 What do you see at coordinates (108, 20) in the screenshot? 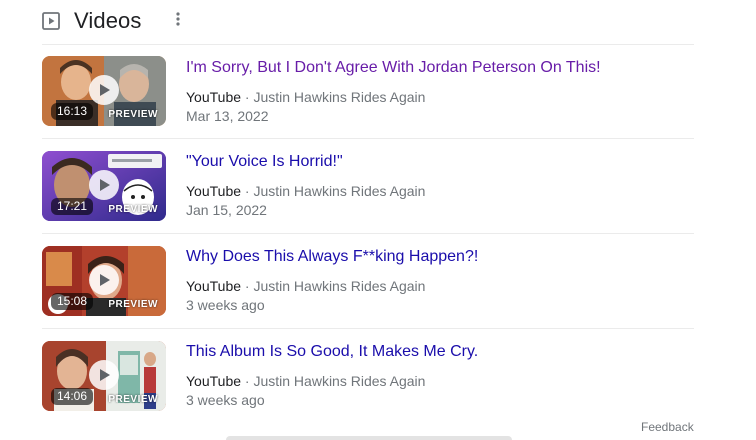
I see `section-title: Videos` at bounding box center [108, 20].